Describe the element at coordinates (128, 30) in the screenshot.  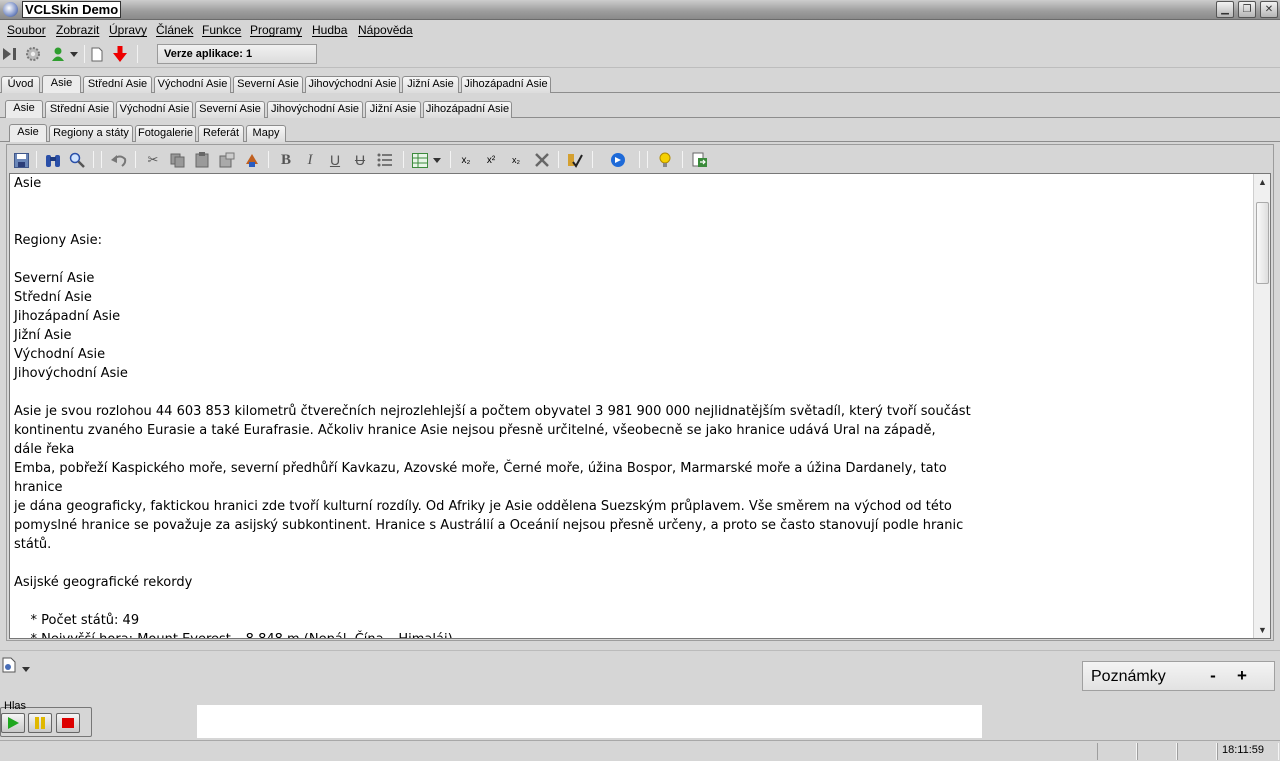
I see `menu-upravy: Úpravy` at that location.